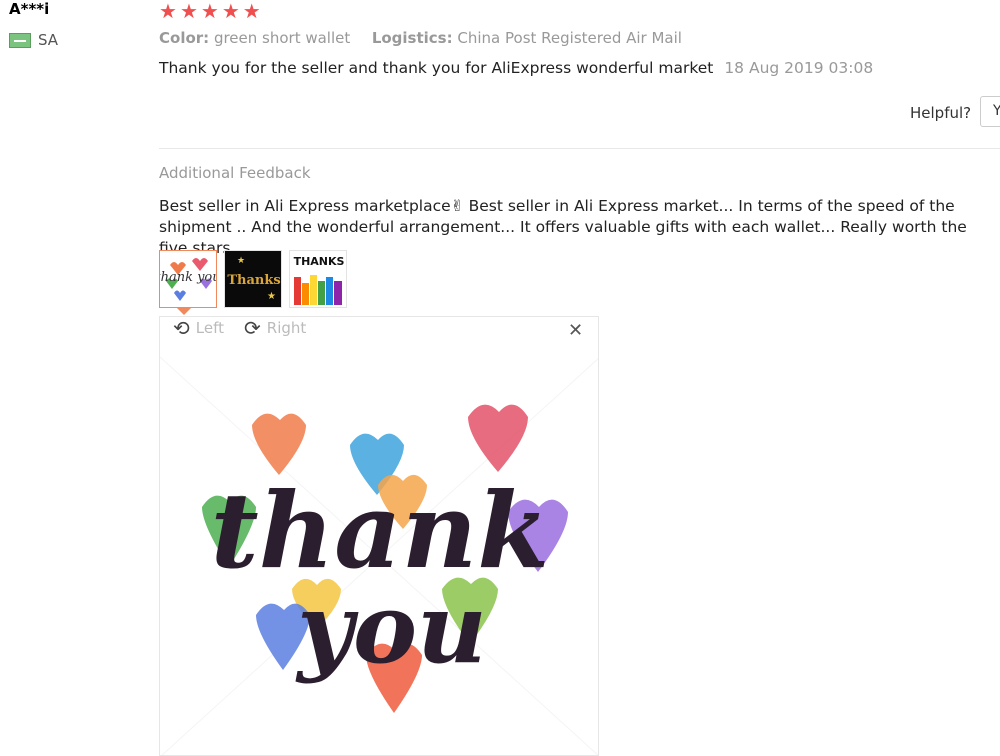 The width and height of the screenshot is (1000, 756). Describe the element at coordinates (990, 111) in the screenshot. I see `helpful-yes-button: Y` at that location.